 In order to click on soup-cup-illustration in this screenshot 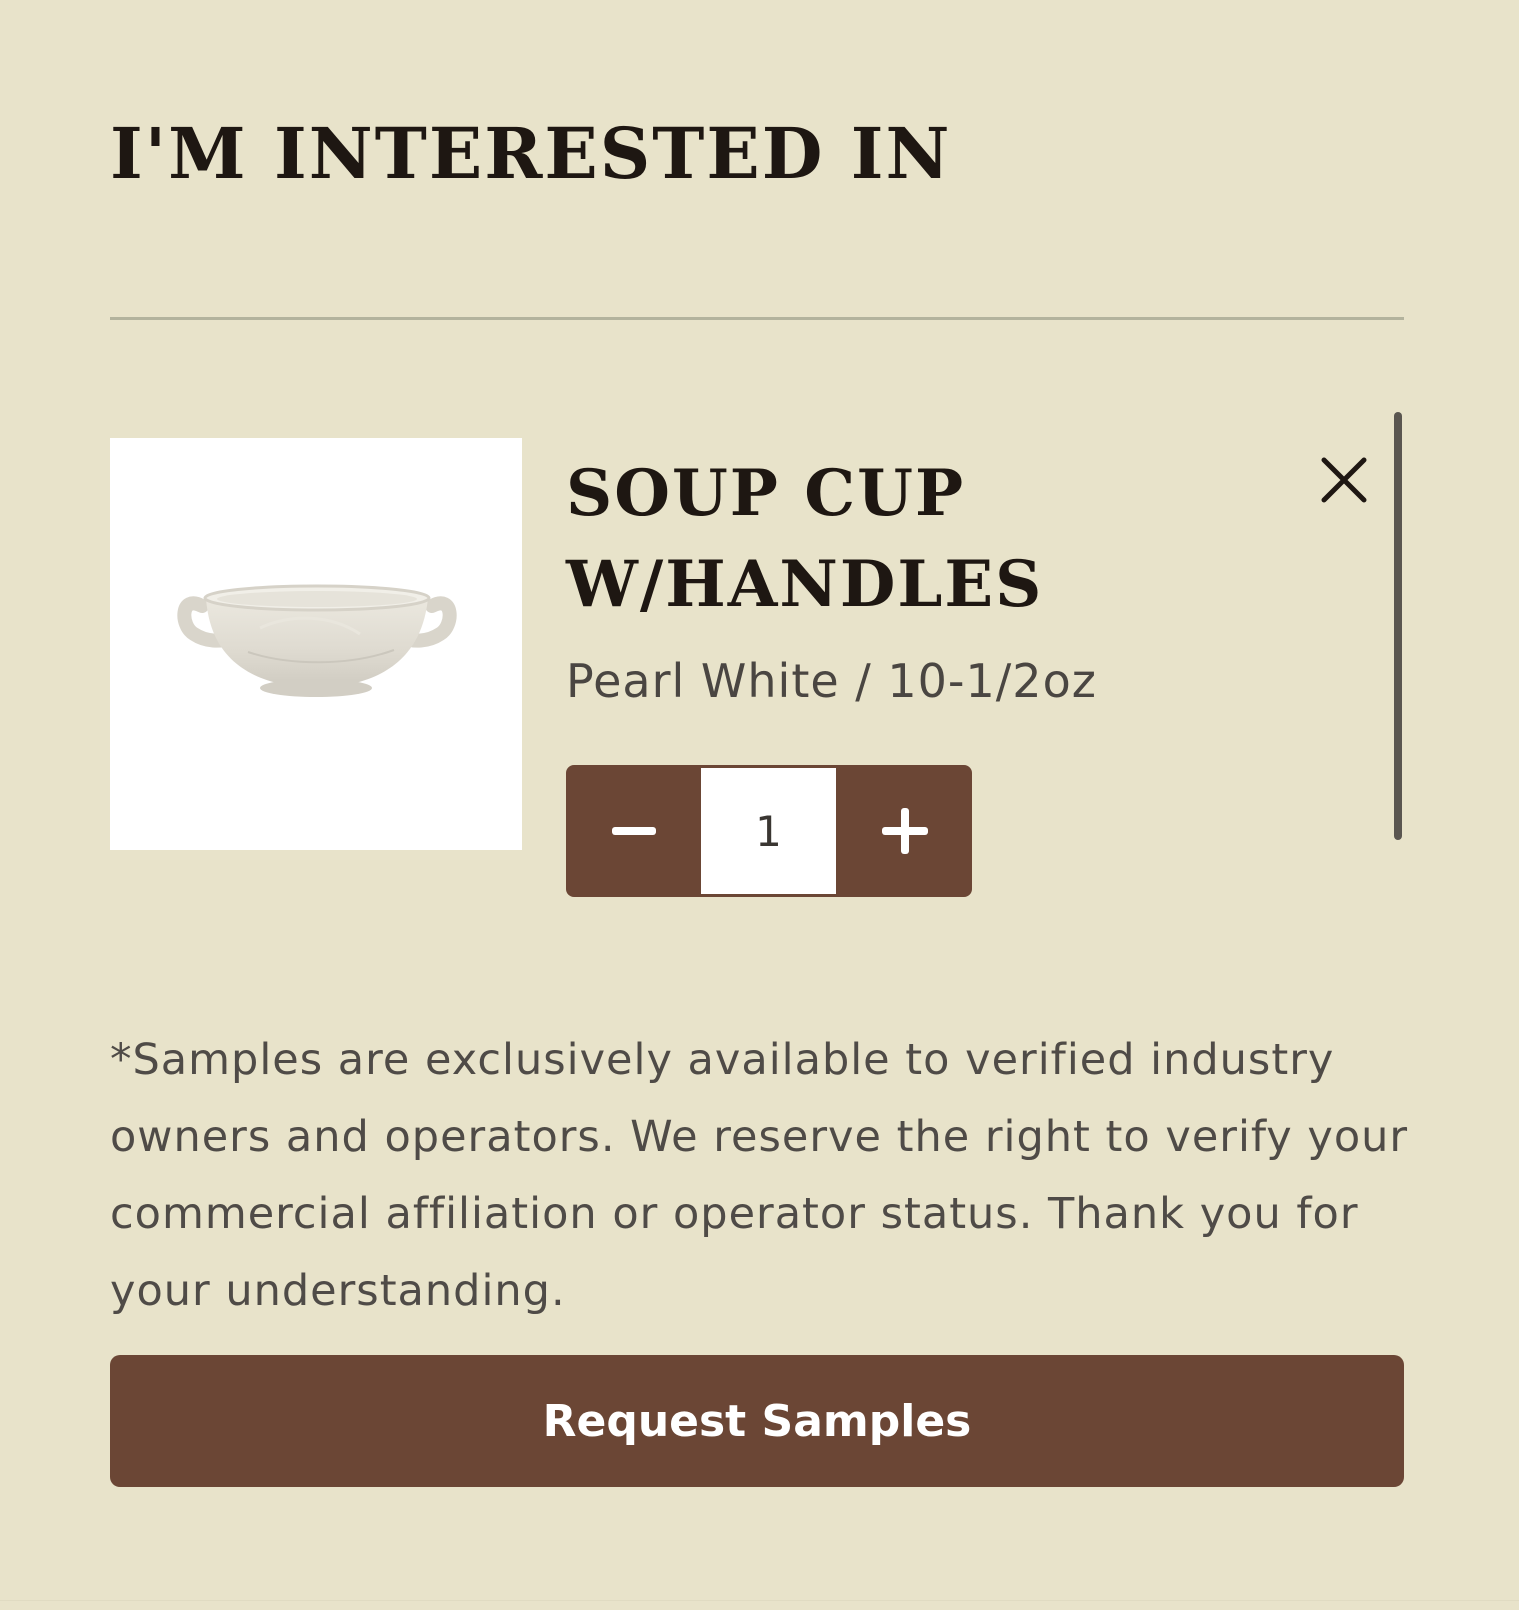, I will do `click(317, 640)`.